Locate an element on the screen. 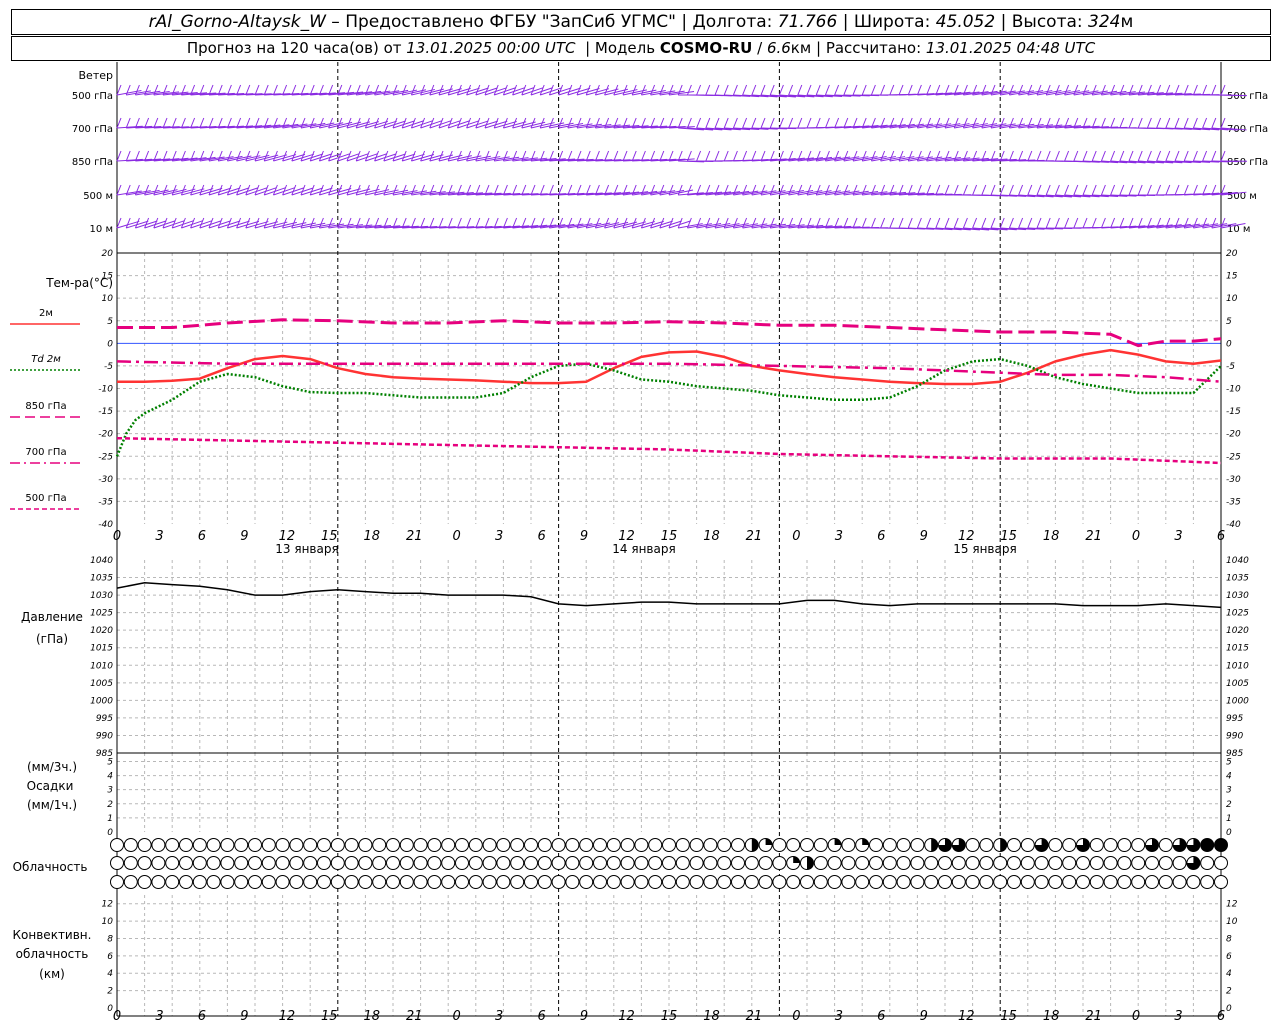  precip-unit-3h: (мм/3ч.) is located at coordinates (52, 767).